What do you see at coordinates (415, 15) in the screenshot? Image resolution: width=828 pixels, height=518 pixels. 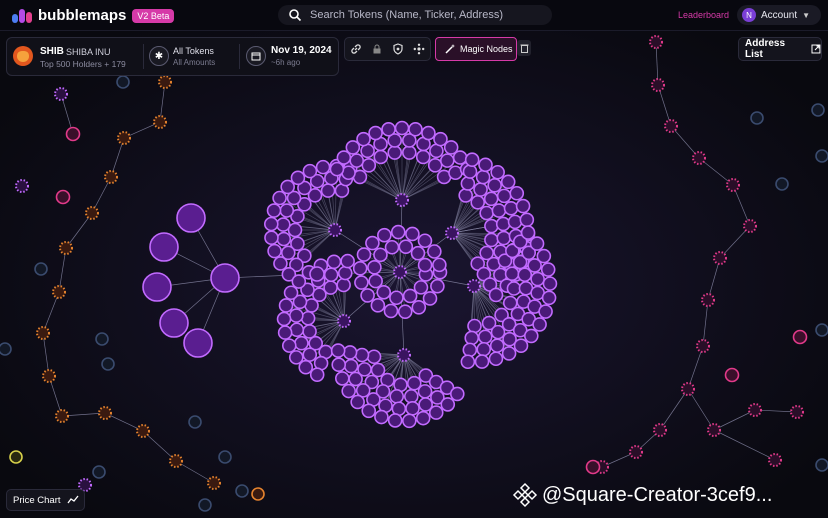 I see `search-bar` at bounding box center [415, 15].